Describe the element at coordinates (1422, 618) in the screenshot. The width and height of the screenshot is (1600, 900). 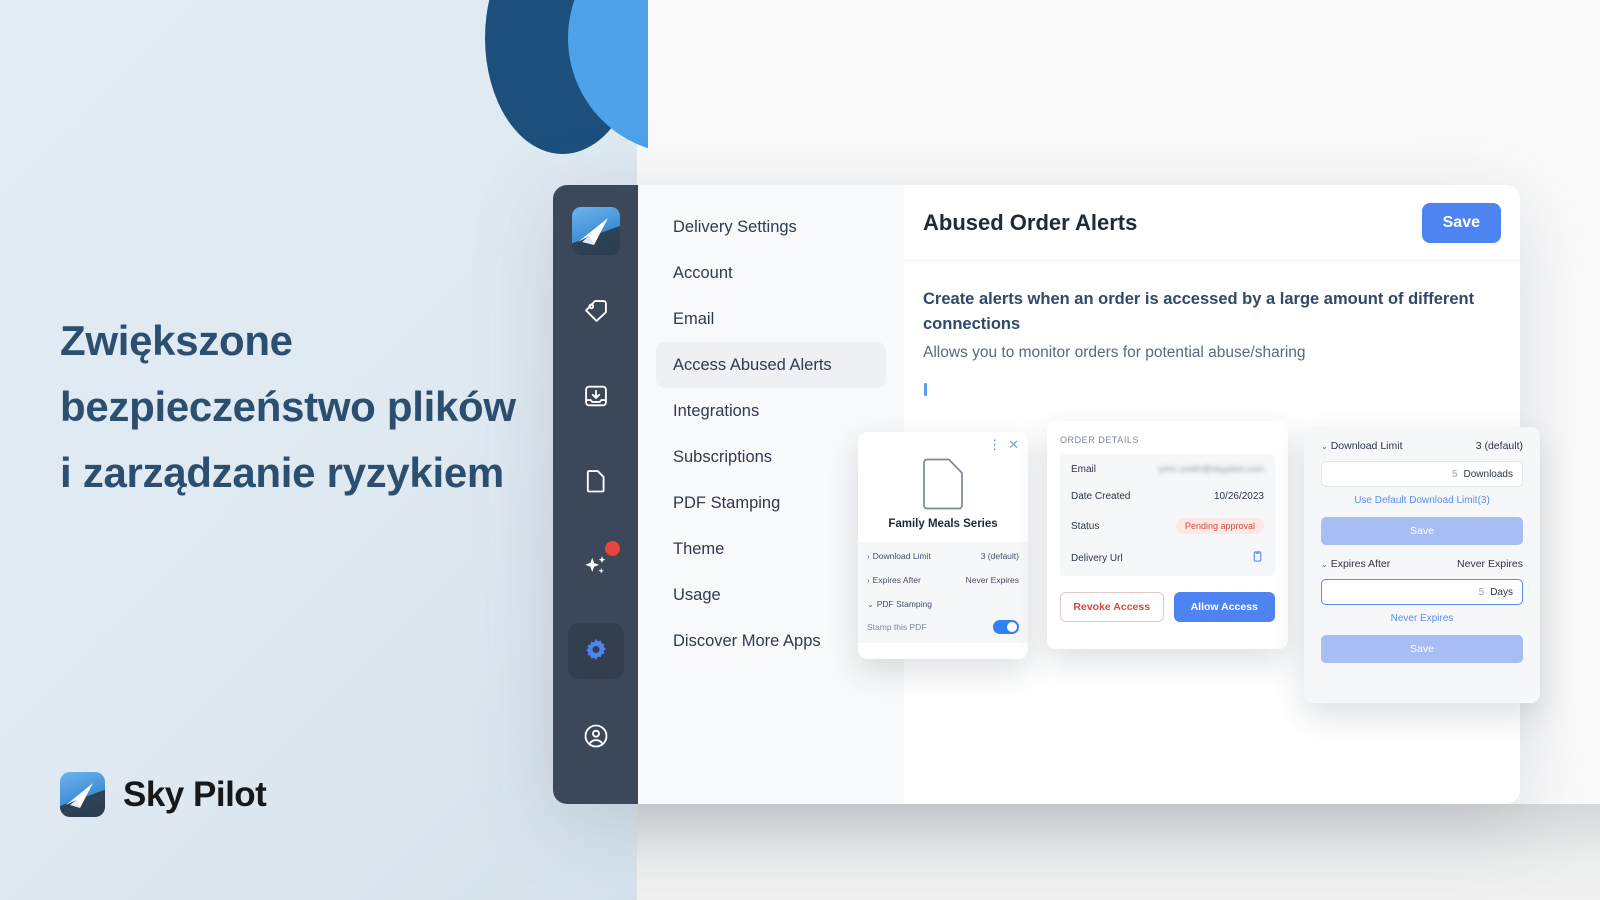
I see `never-expires-link: Never Expires` at that location.